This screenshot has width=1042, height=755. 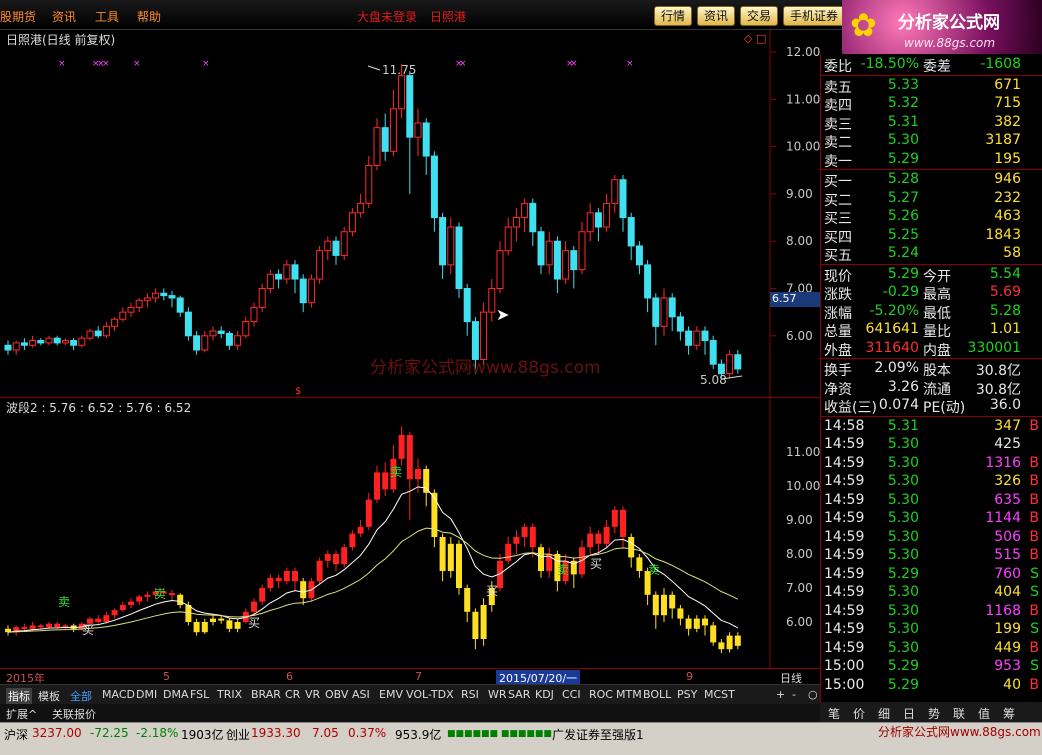 I want to click on value: 330001, so click(x=994, y=347).